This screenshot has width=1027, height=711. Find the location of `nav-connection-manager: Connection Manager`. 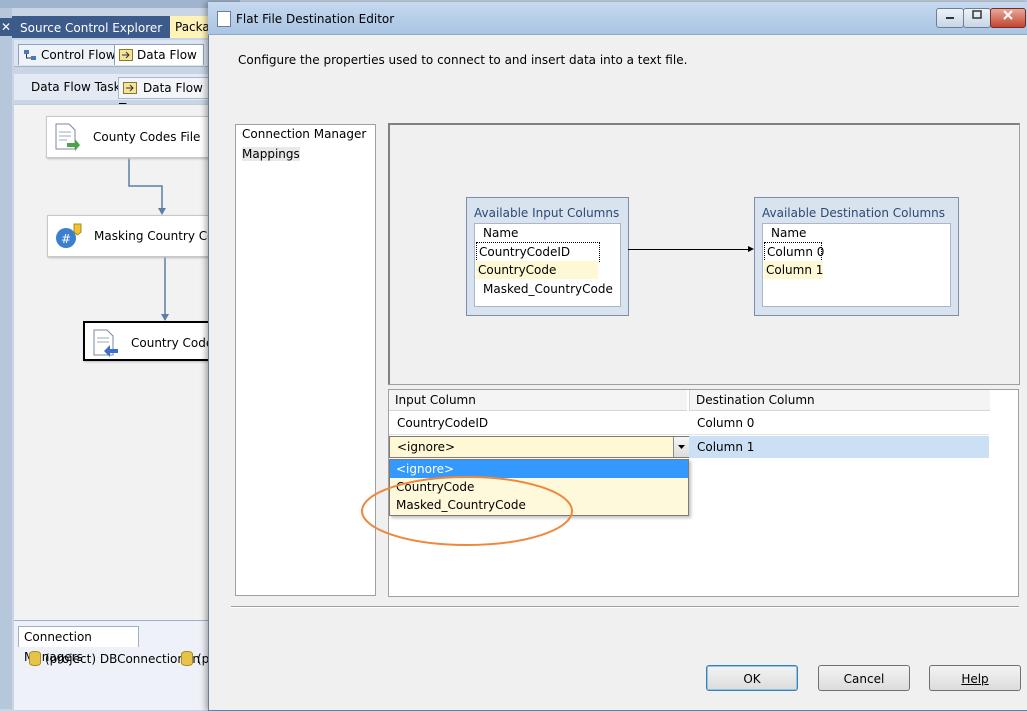

nav-connection-manager: Connection Manager is located at coordinates (304, 134).